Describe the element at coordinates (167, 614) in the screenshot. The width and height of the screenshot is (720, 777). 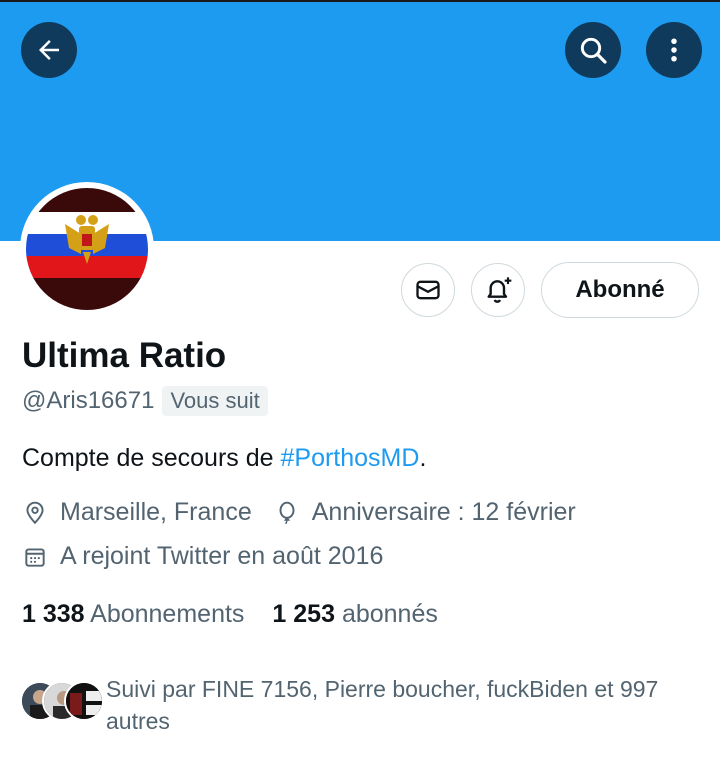
I see `following-label: Abonnements` at that location.